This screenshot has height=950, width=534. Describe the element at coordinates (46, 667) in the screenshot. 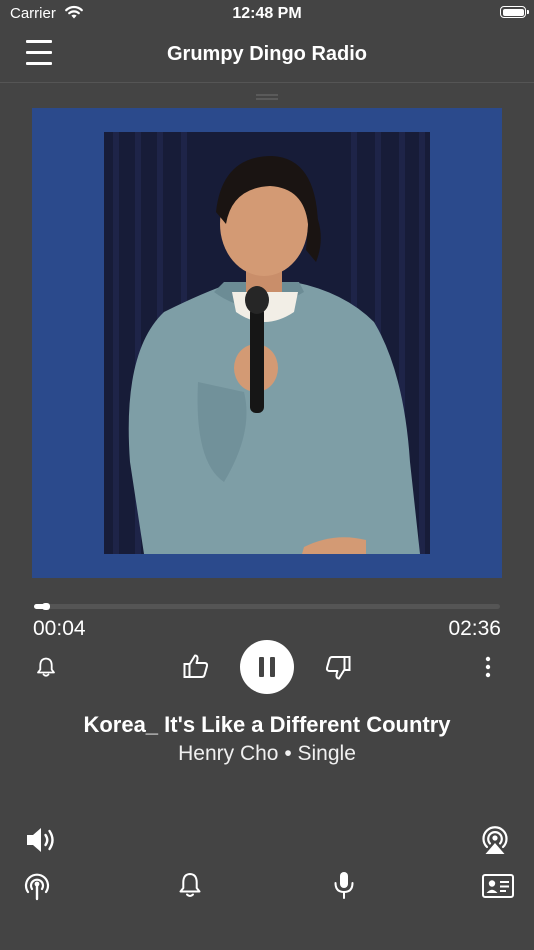

I see `bell-icon` at that location.